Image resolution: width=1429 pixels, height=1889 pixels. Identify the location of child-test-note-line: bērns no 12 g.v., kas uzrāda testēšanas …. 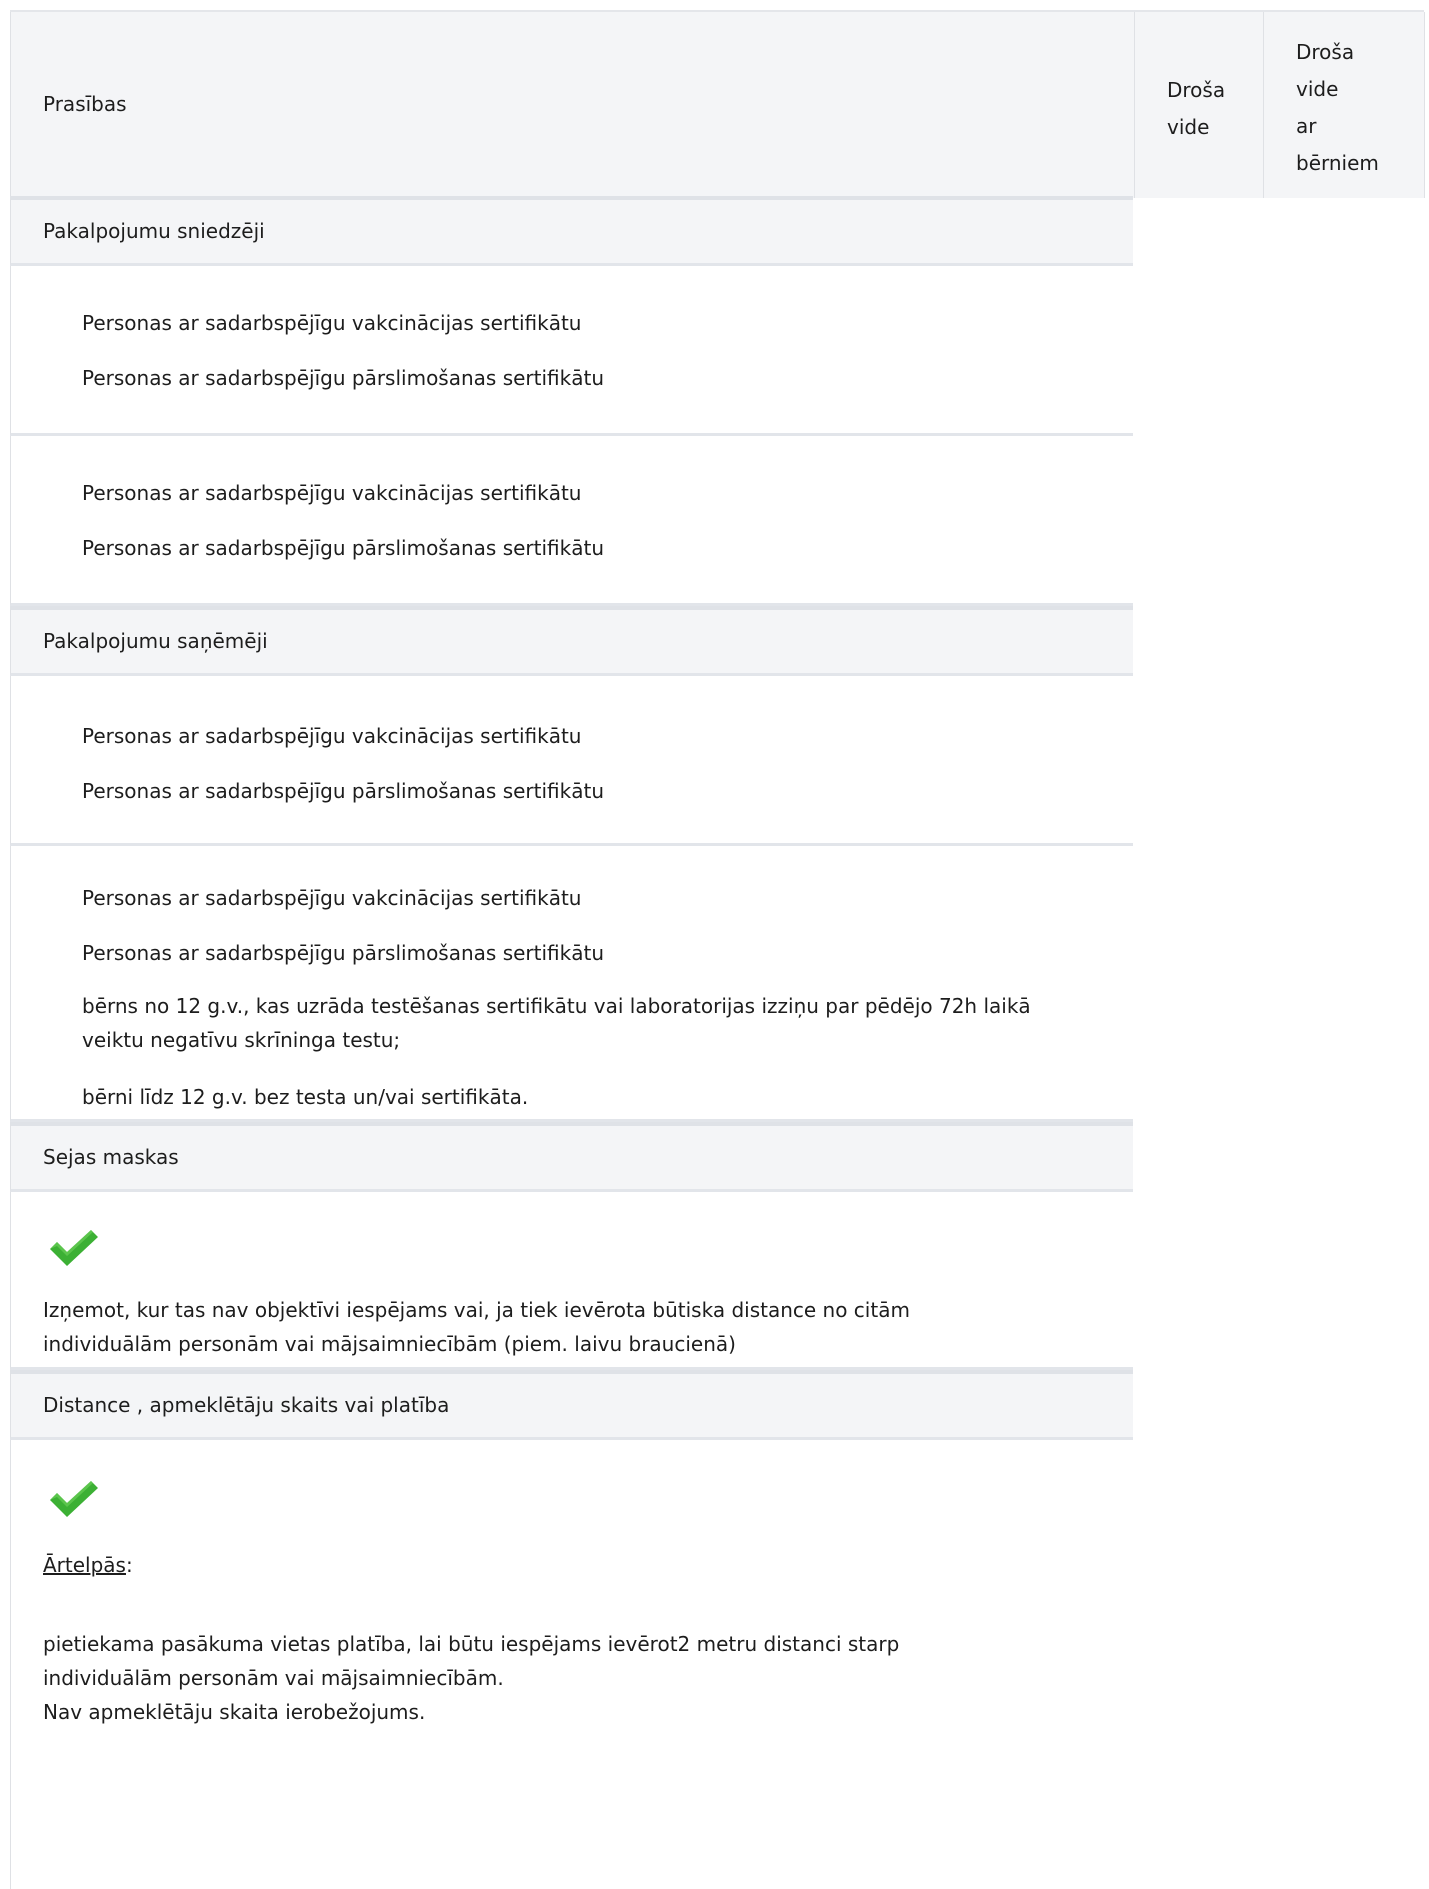
(556, 1006).